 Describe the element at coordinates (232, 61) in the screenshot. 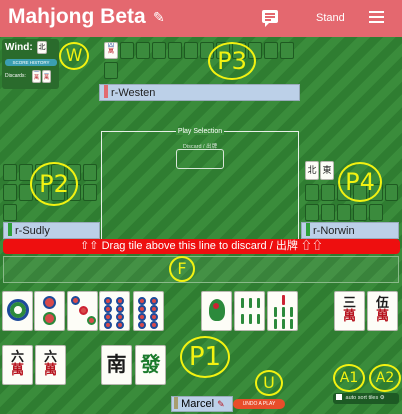

I see `label-p3: P3` at that location.